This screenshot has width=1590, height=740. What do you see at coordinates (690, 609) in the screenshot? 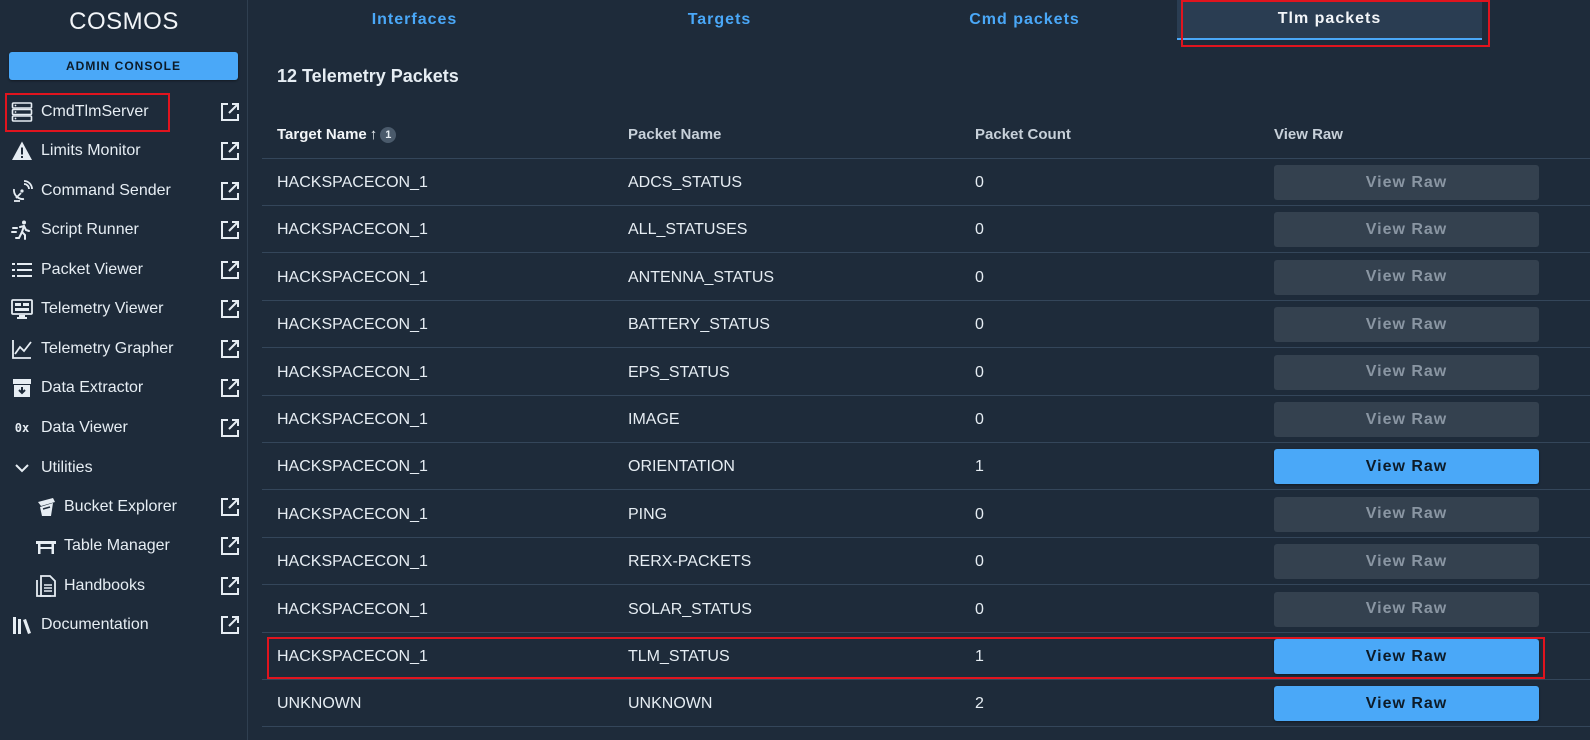
I see `cell-packet-name: SOLAR_STATUS` at bounding box center [690, 609].